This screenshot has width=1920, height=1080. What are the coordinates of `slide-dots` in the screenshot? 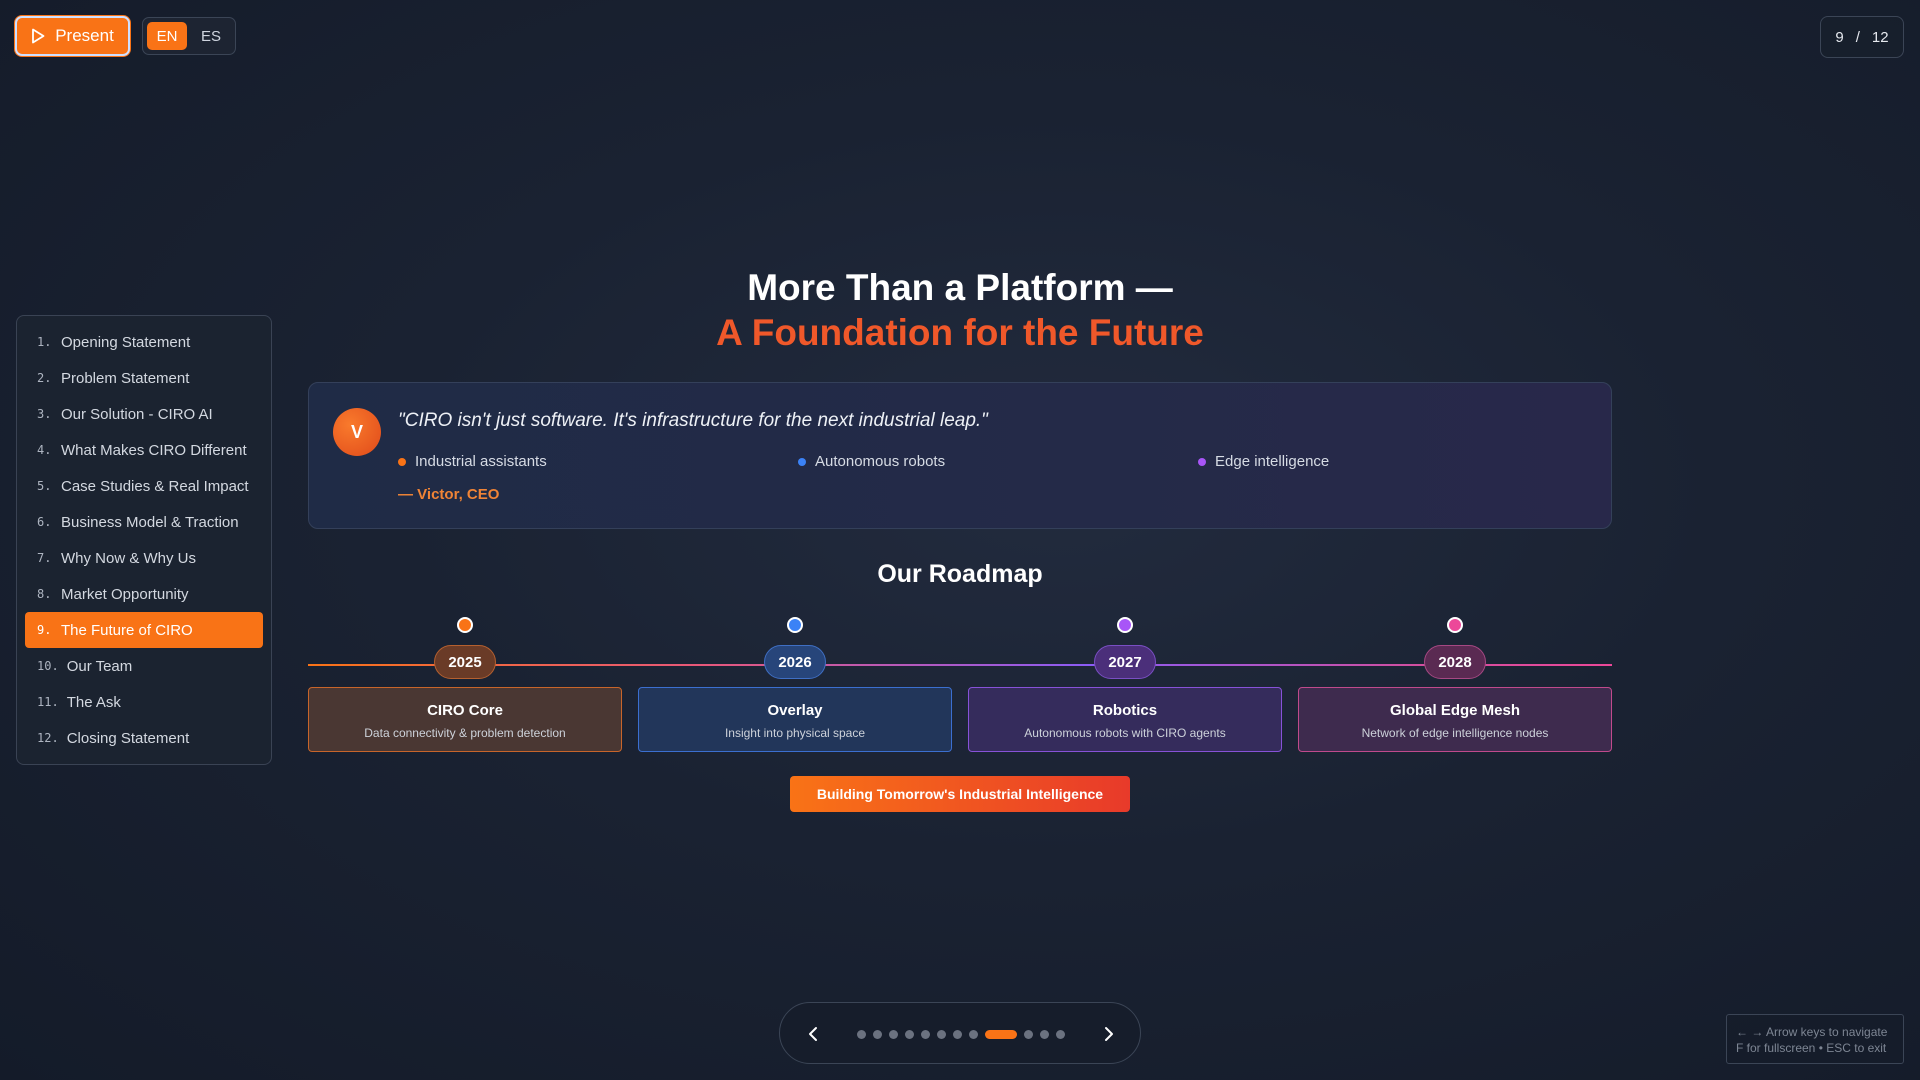 It's located at (961, 1034).